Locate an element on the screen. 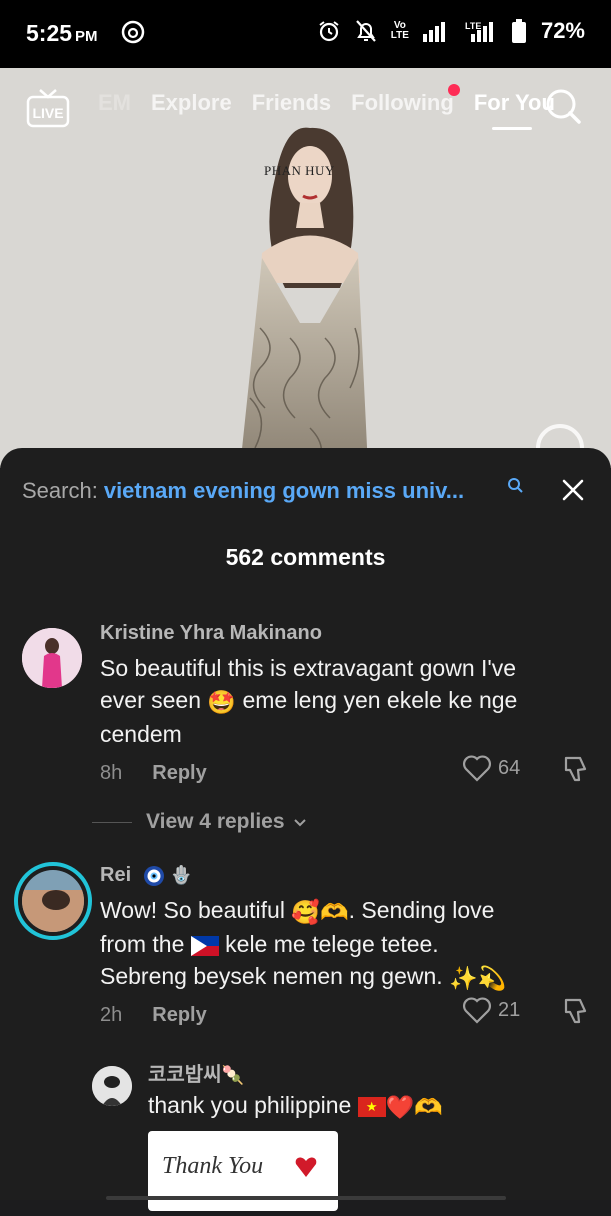  close-icon is located at coordinates (573, 490).